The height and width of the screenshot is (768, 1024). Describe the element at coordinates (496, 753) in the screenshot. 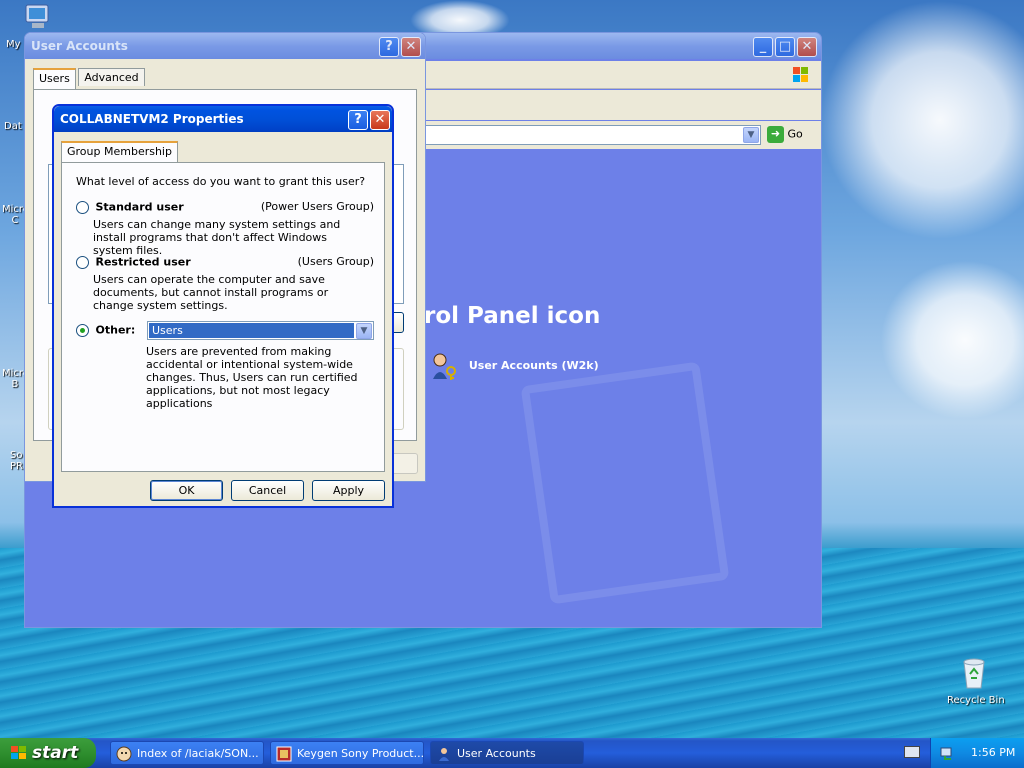

I see `taskbar-item-label: User Accounts` at that location.